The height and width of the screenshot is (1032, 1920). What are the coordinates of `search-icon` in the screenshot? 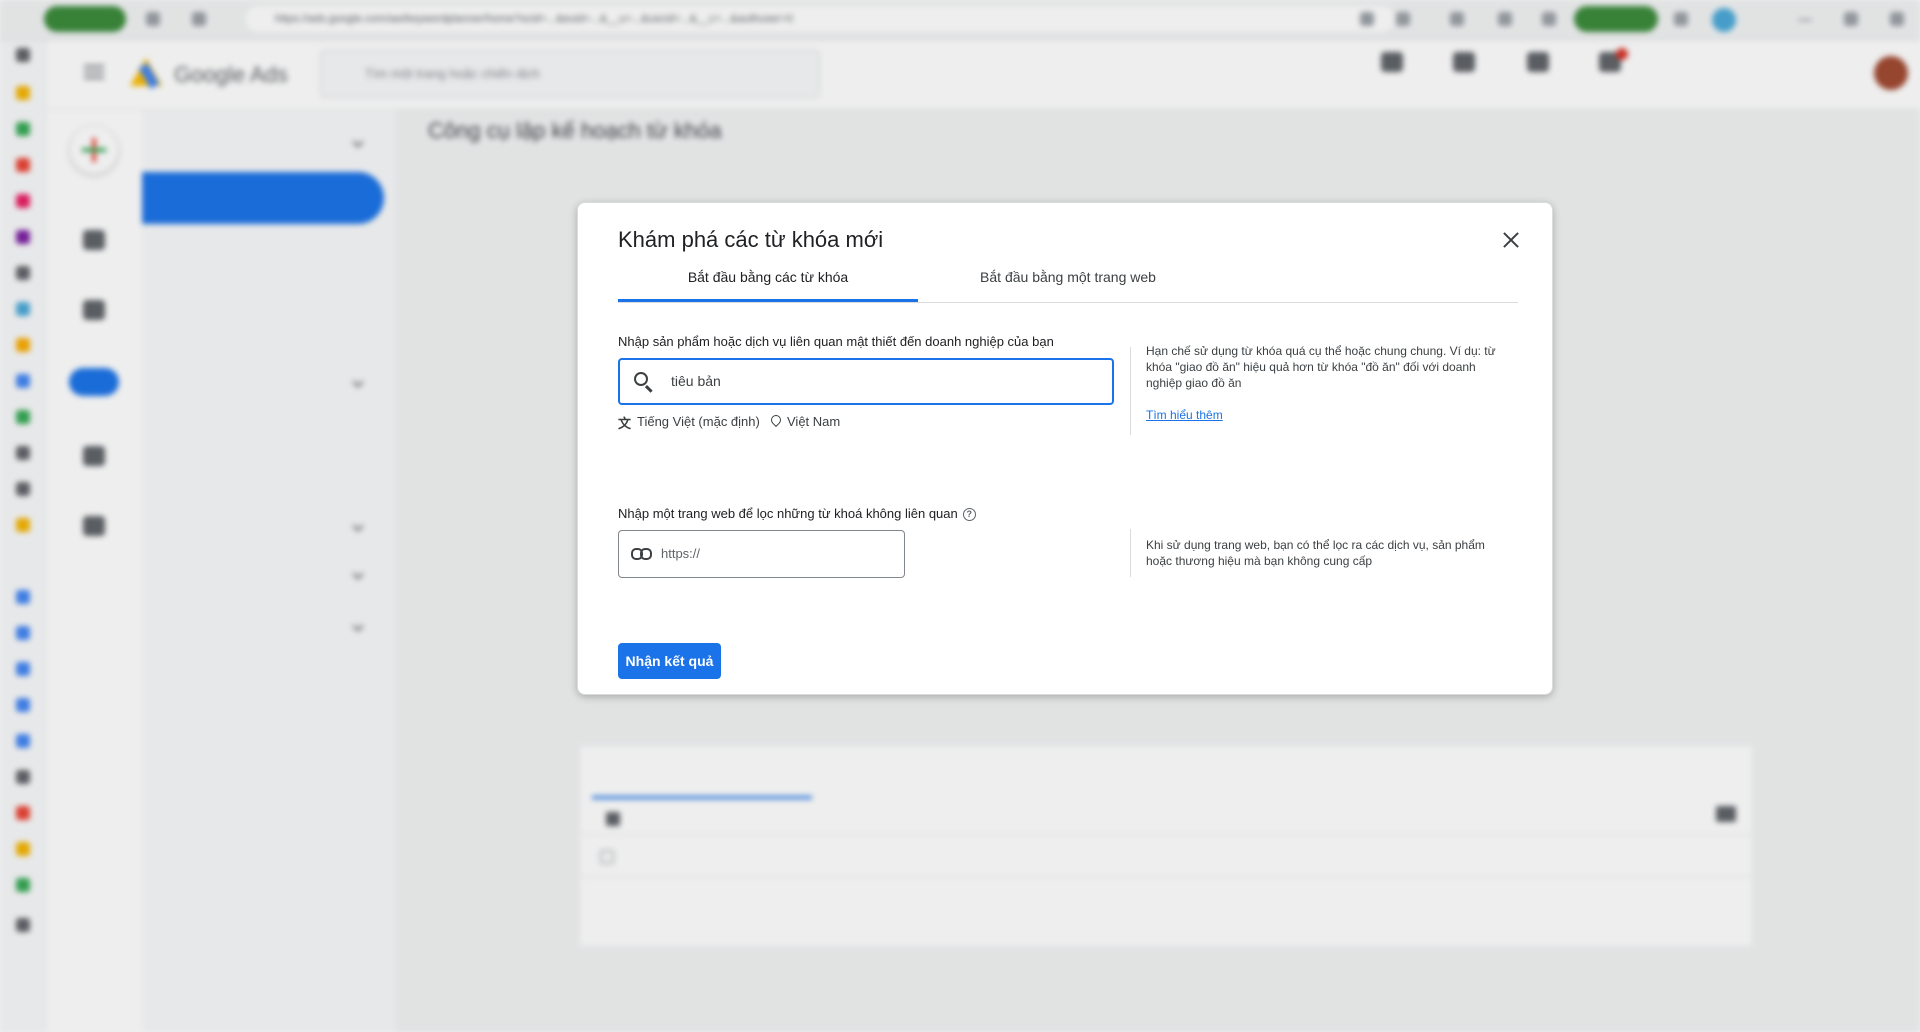 It's located at (641, 379).